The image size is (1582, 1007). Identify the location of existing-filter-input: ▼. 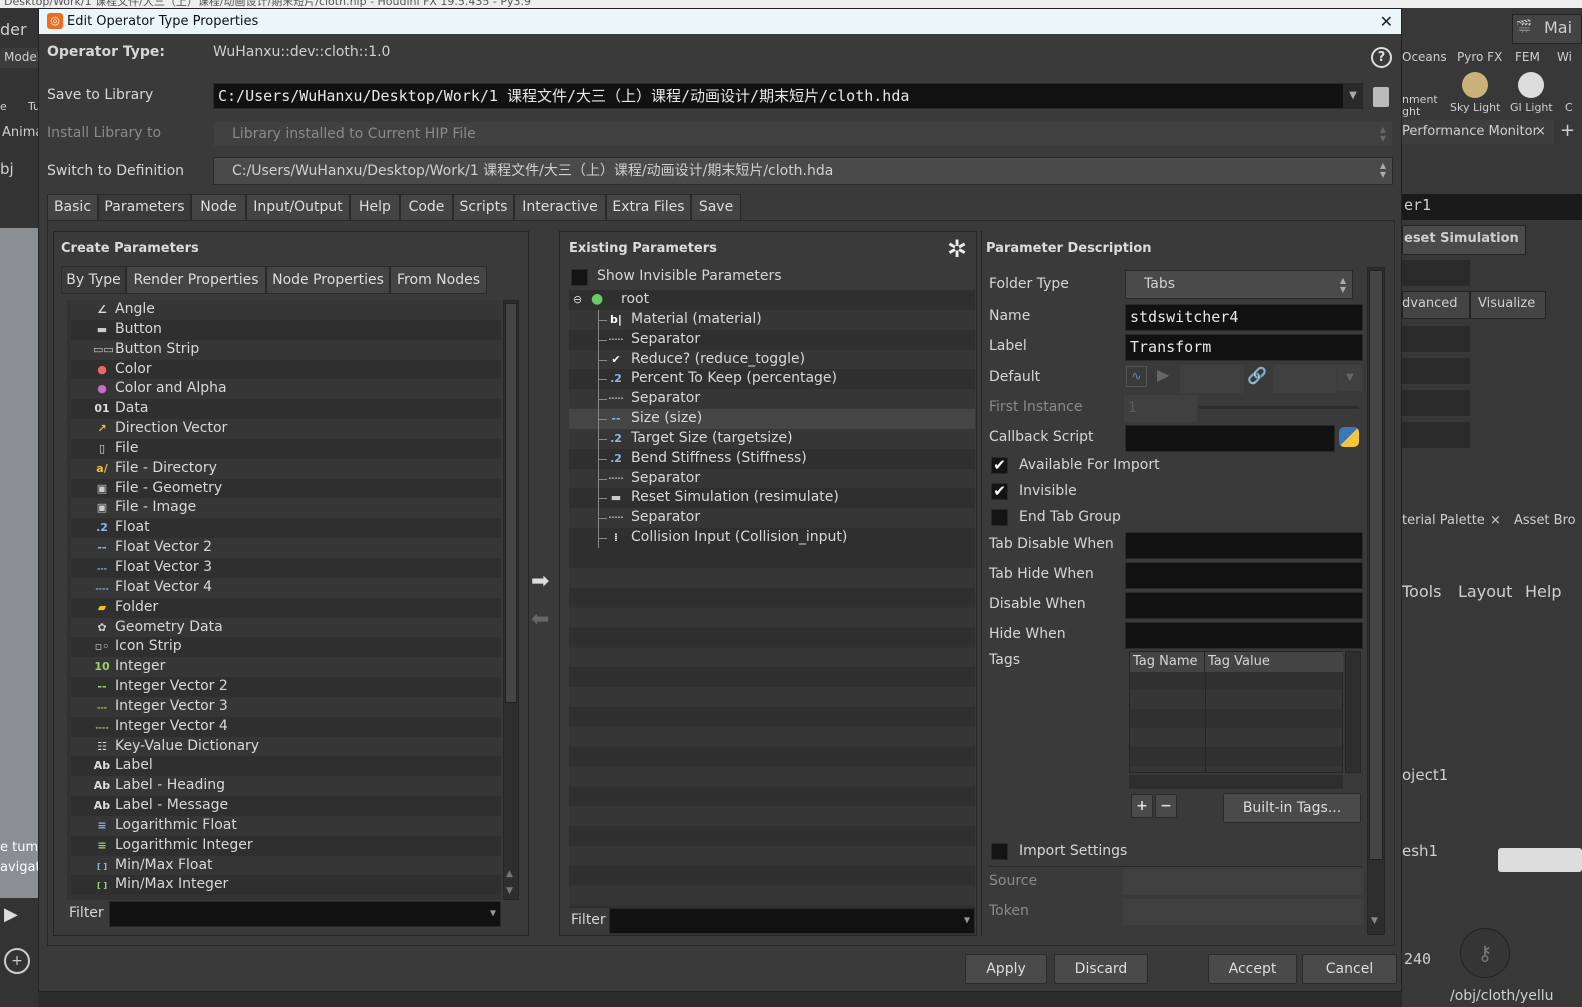
(792, 921).